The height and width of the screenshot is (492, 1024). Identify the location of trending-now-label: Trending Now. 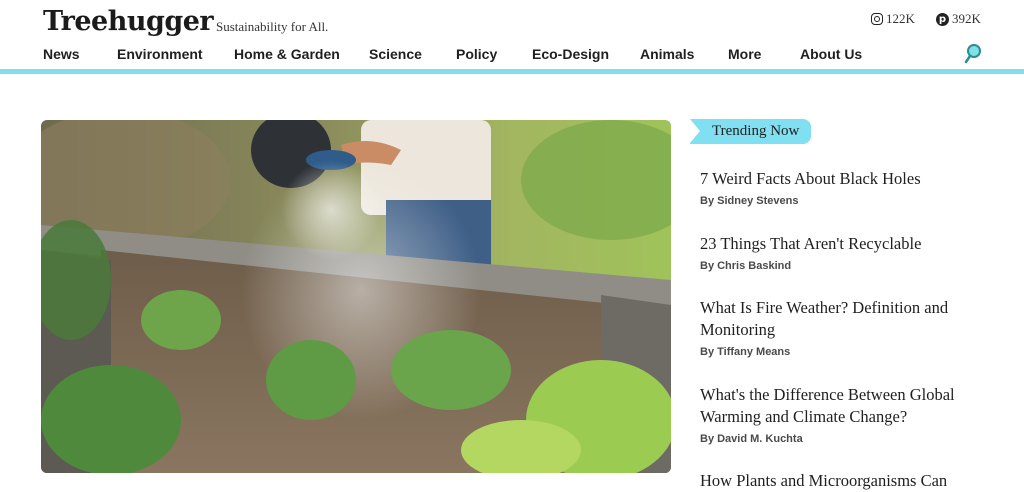
(751, 131).